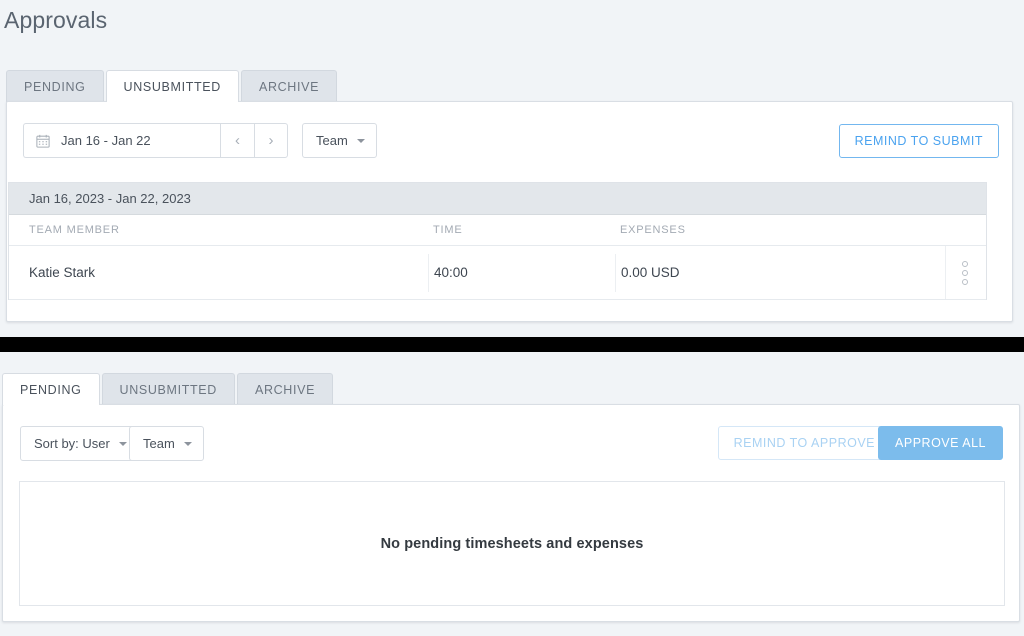 The height and width of the screenshot is (636, 1024). What do you see at coordinates (106, 140) in the screenshot?
I see `date-range-value: Jan 16 - Jan 22` at bounding box center [106, 140].